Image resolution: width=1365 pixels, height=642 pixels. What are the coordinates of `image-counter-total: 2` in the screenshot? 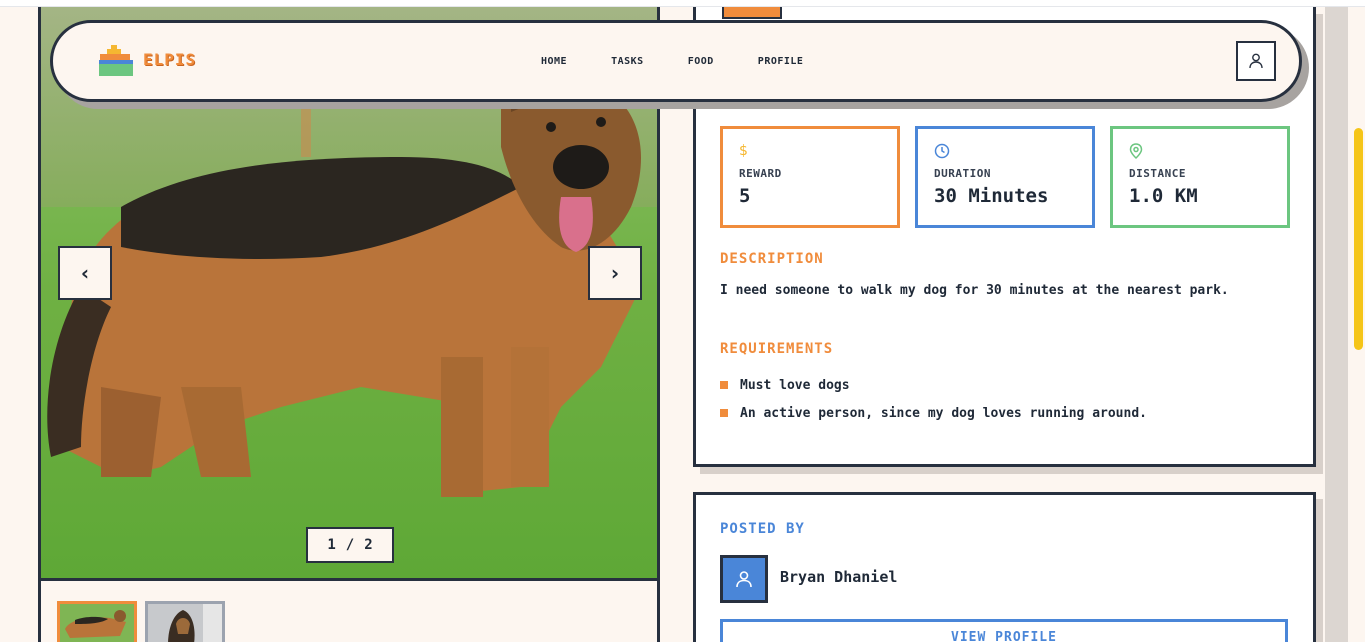 It's located at (368, 545).